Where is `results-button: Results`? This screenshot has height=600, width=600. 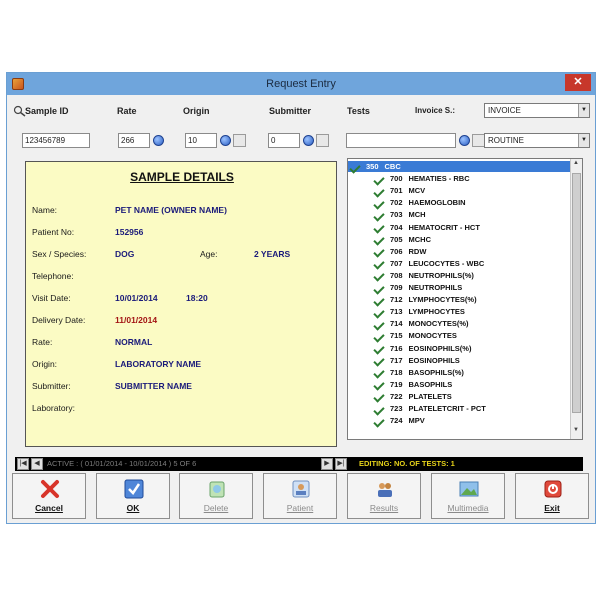
results-button: Results is located at coordinates (384, 496).